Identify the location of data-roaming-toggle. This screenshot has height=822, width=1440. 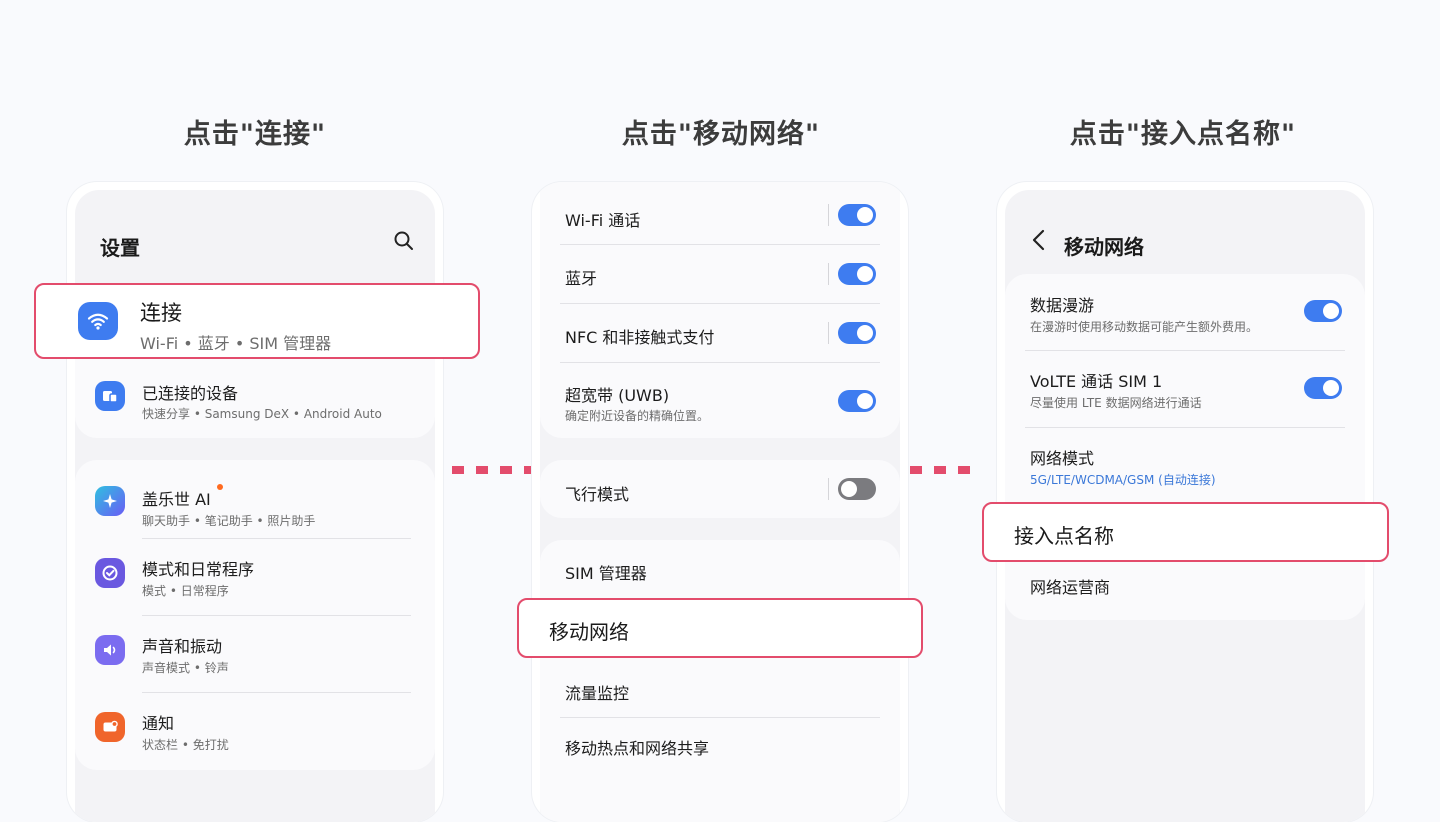
(1323, 311).